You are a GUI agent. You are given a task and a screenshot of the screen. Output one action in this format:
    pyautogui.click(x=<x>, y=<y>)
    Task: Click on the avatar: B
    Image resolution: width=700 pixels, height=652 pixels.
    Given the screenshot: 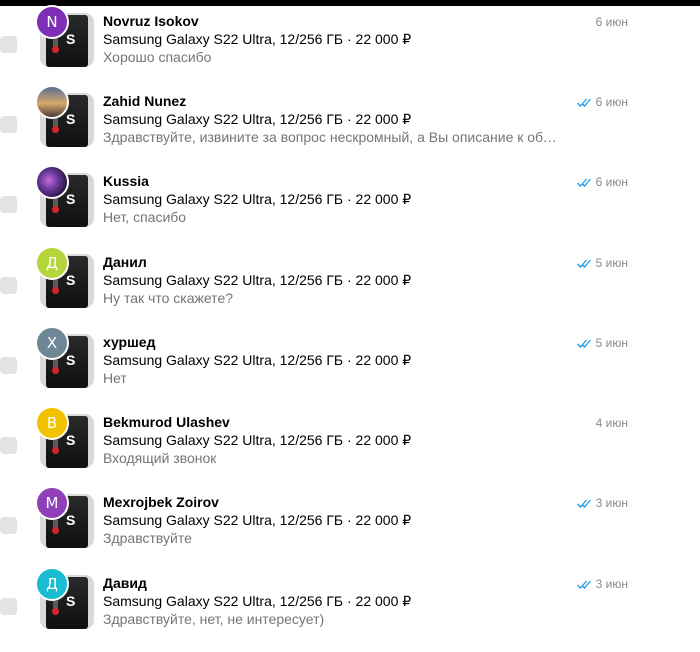 What is the action you would take?
    pyautogui.click(x=52, y=423)
    